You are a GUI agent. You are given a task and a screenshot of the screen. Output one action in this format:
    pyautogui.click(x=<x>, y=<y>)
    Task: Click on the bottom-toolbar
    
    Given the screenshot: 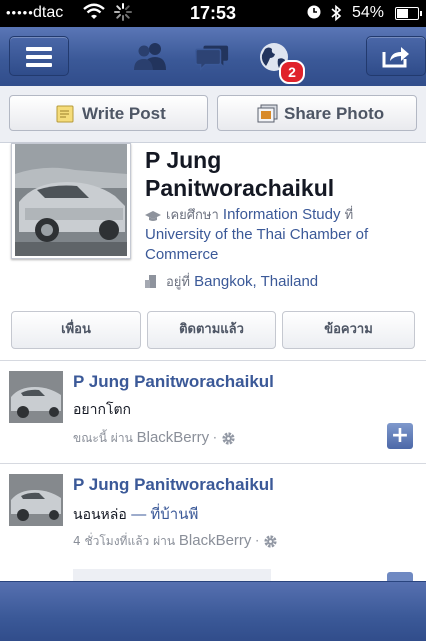 What is the action you would take?
    pyautogui.click(x=213, y=611)
    